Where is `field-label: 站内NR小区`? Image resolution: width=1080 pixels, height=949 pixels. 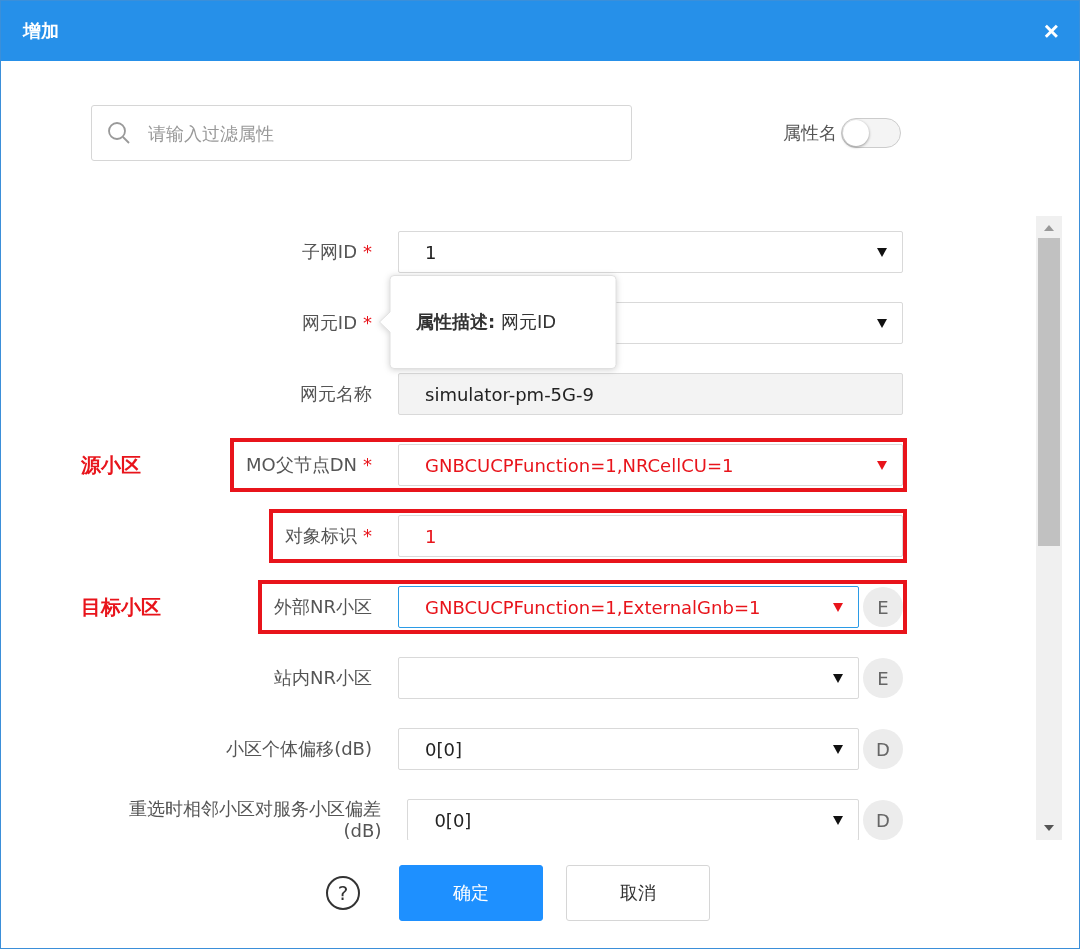
field-label: 站内NR小区 is located at coordinates (323, 678).